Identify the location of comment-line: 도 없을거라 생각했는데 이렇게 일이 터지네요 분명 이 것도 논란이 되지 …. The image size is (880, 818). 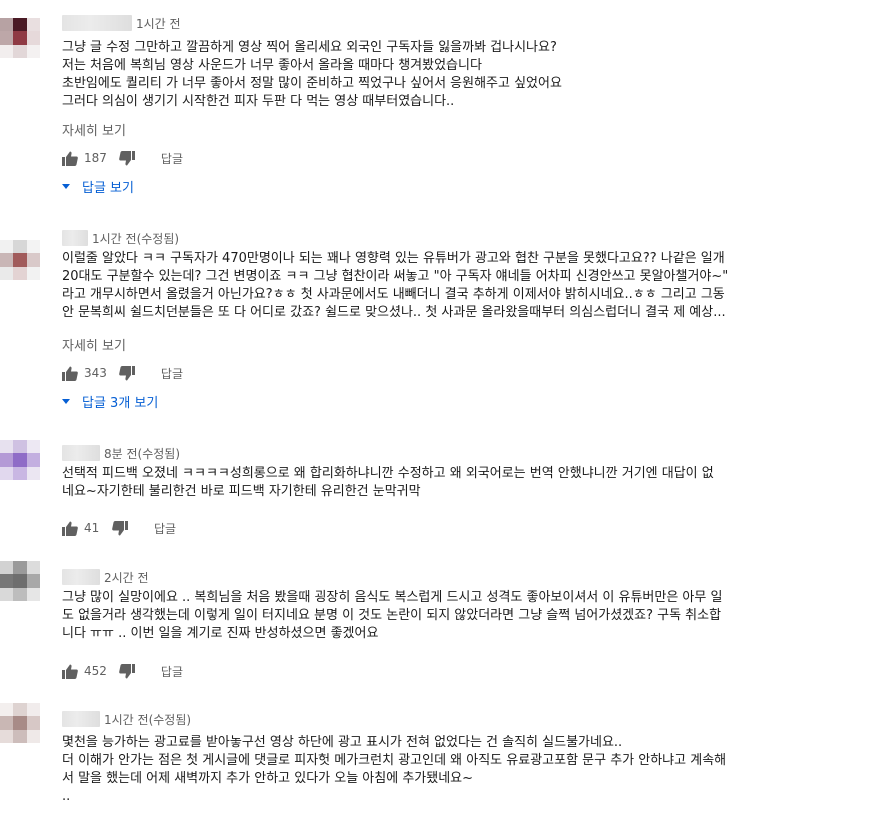
(392, 615).